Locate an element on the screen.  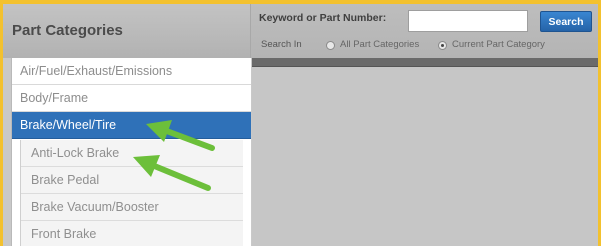
category-item-body-frame: Body/Frame is located at coordinates (131, 98).